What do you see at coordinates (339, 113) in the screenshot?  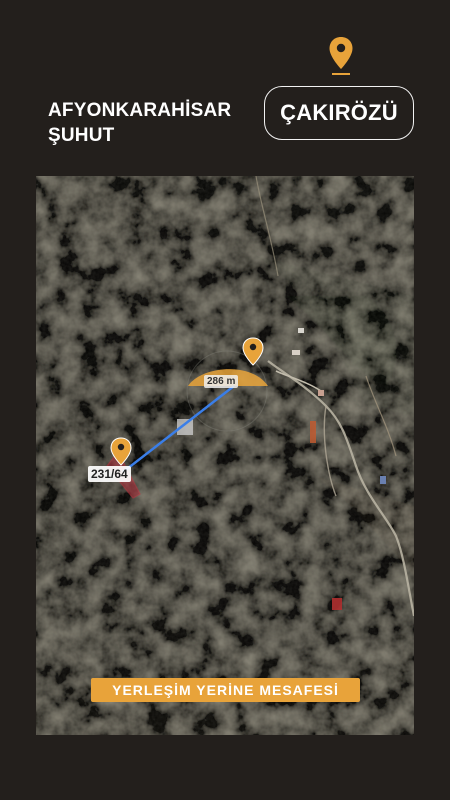 I see `village-name-badge: ÇAKIRÖZÜ` at bounding box center [339, 113].